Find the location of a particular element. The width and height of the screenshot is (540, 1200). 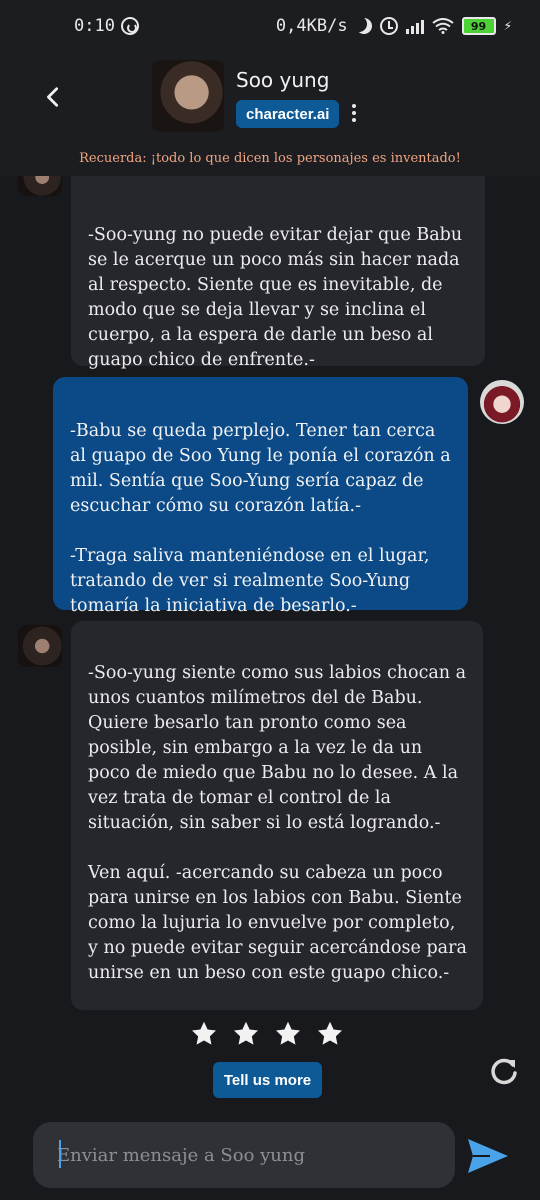

status-time: 0:10 is located at coordinates (94, 26).